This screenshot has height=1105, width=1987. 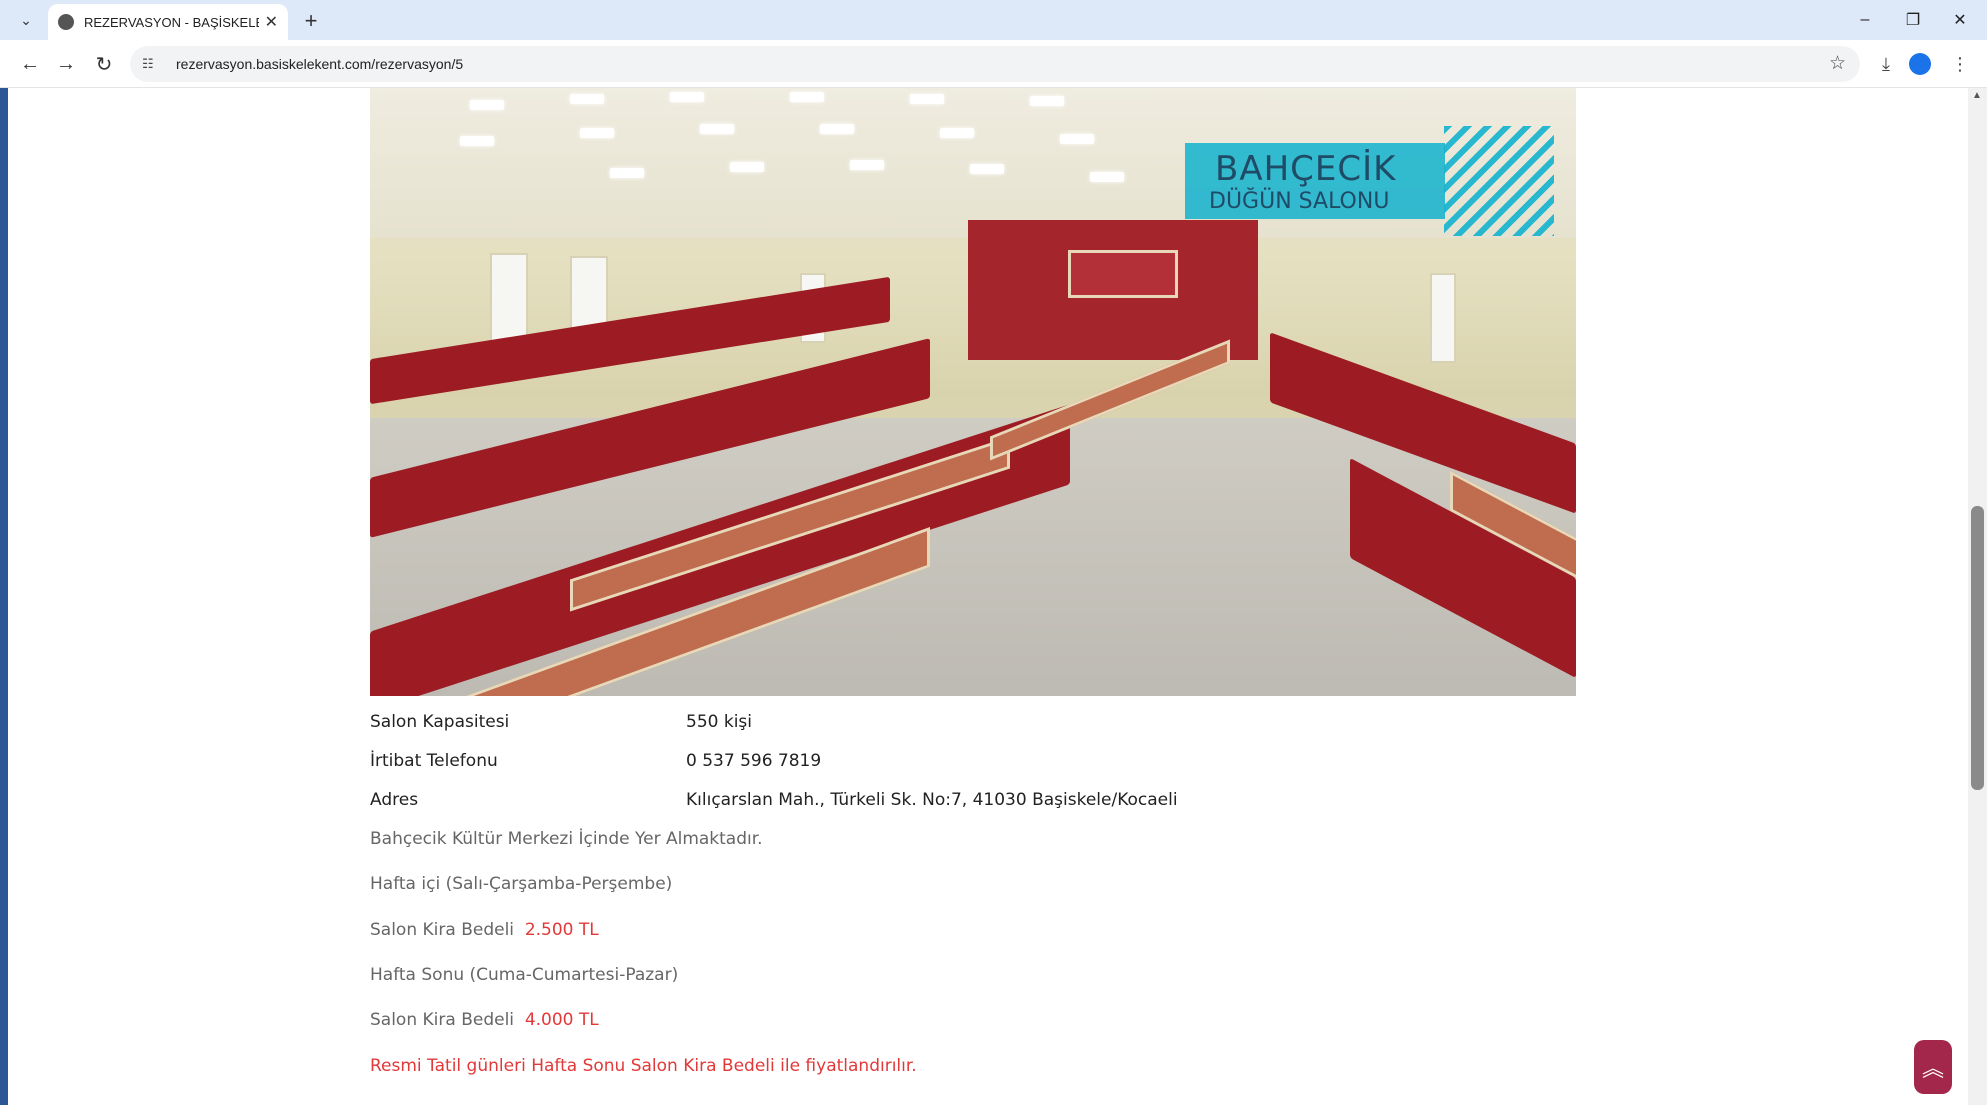 What do you see at coordinates (1977, 648) in the screenshot?
I see `scrollbar-thumb` at bounding box center [1977, 648].